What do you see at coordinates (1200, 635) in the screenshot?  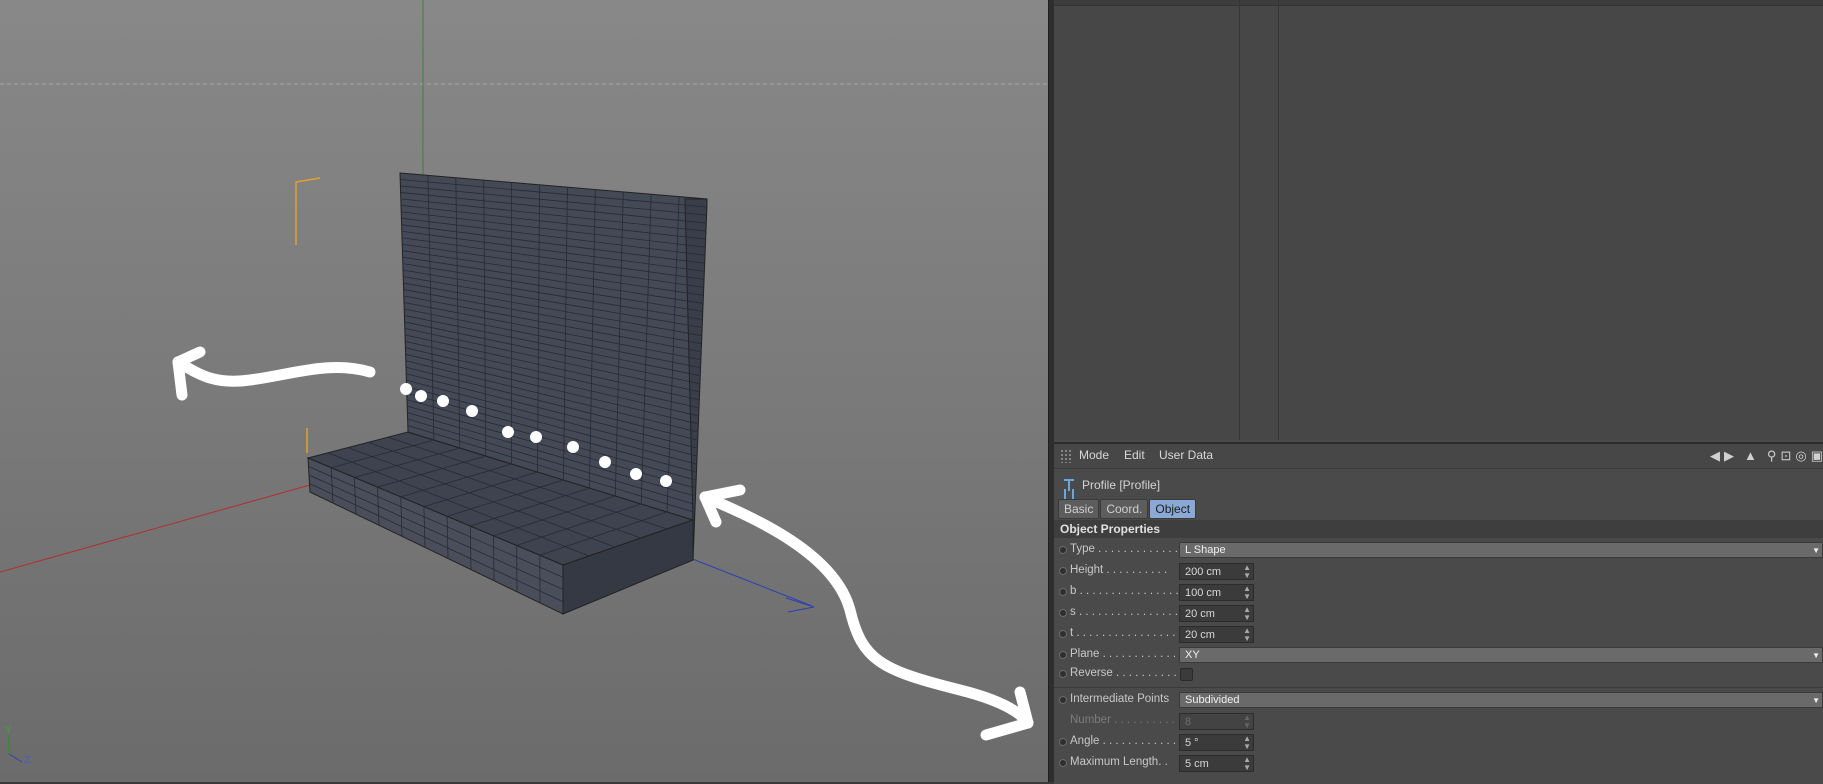 I see `t-value: 20 cm` at bounding box center [1200, 635].